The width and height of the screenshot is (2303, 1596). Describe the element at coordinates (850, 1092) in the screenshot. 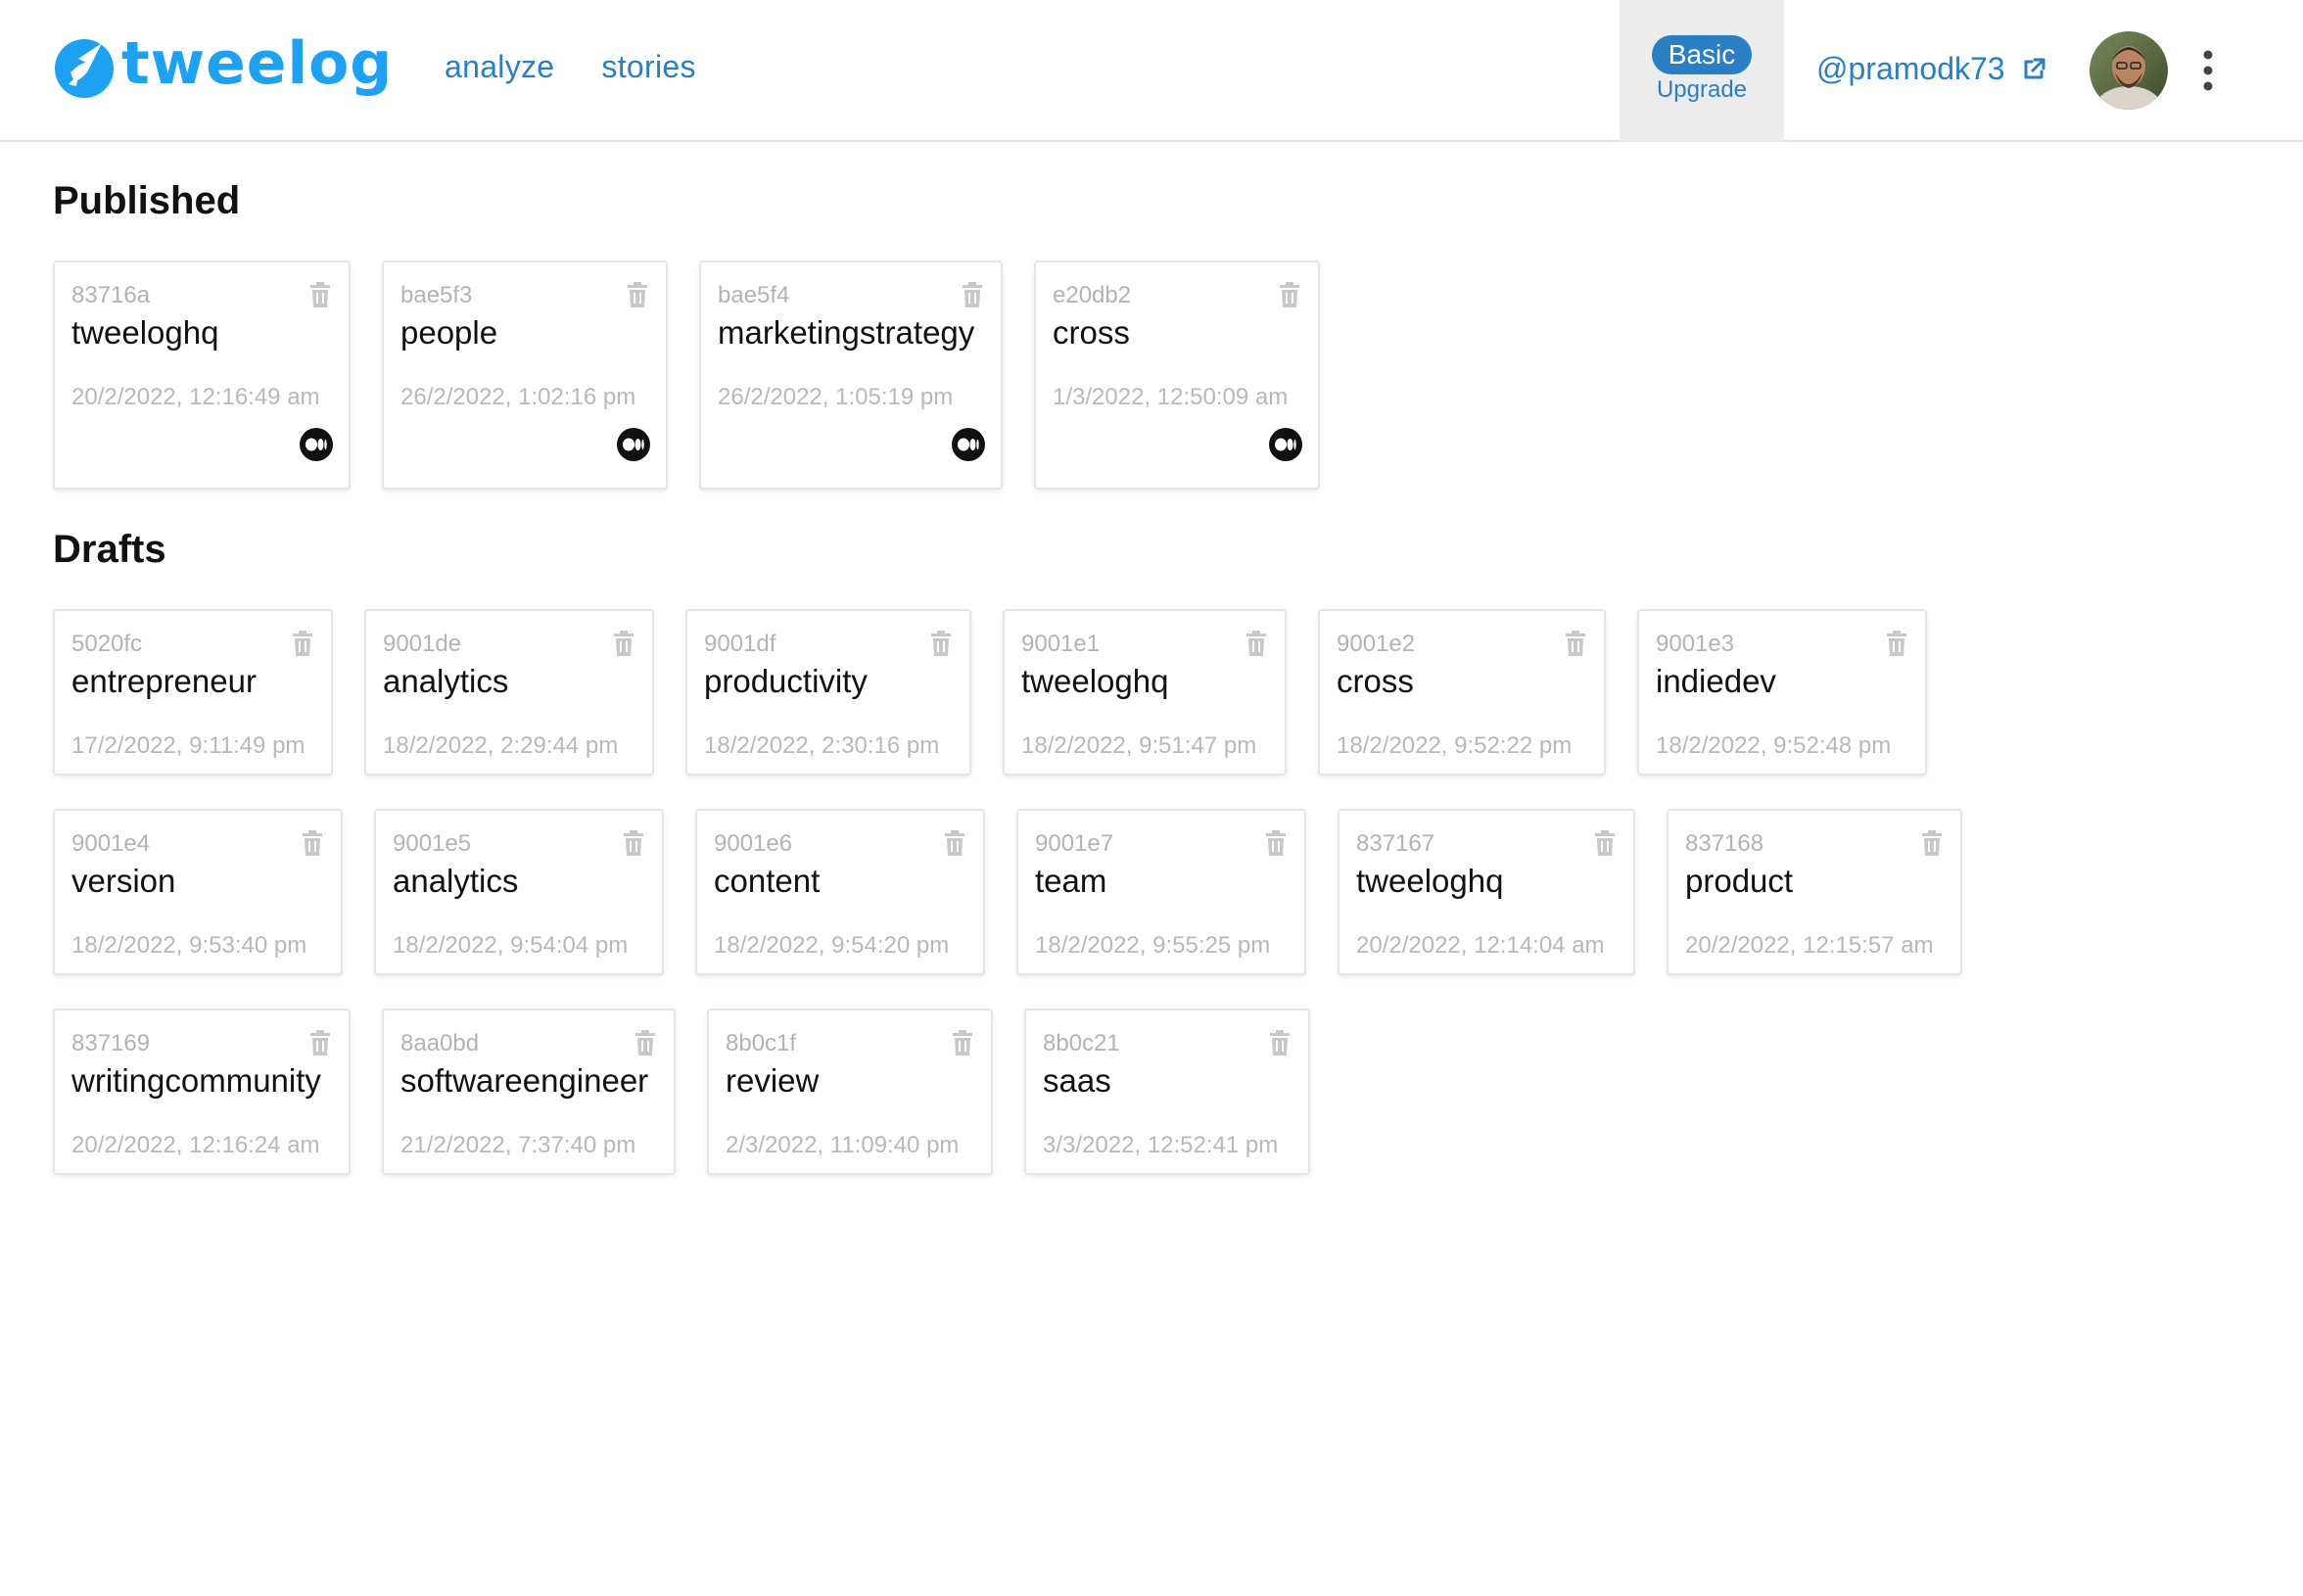

I see `draft-card: 8b0c1f review 2/3/2022, 11:09:40 pm` at that location.